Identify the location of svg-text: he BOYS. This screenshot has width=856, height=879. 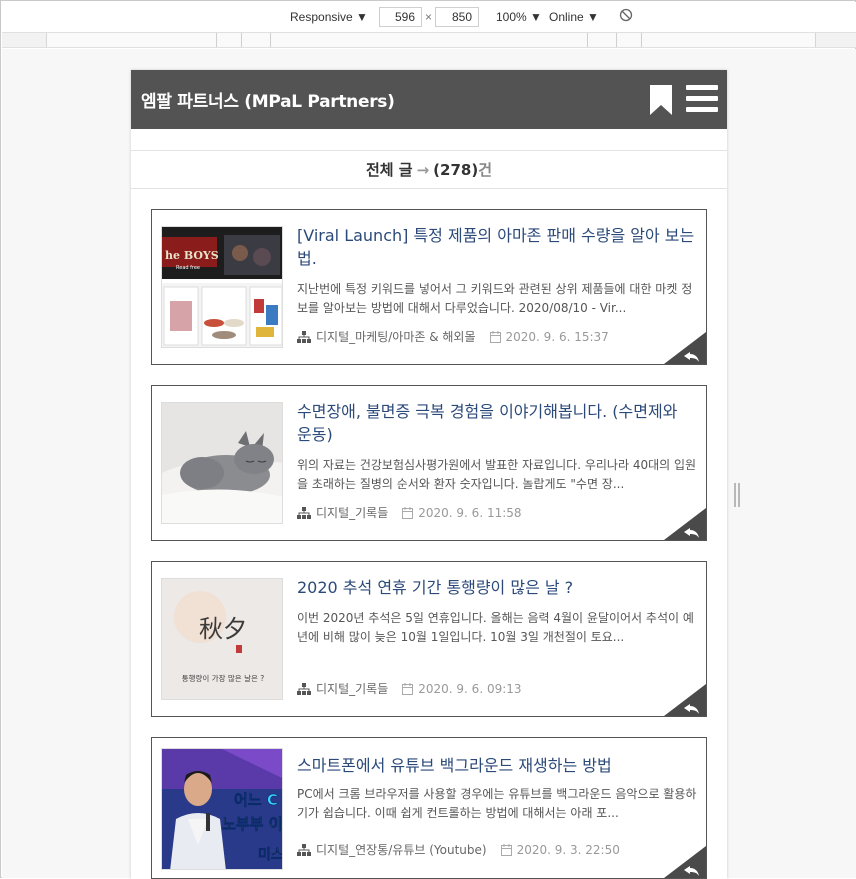
(192, 255).